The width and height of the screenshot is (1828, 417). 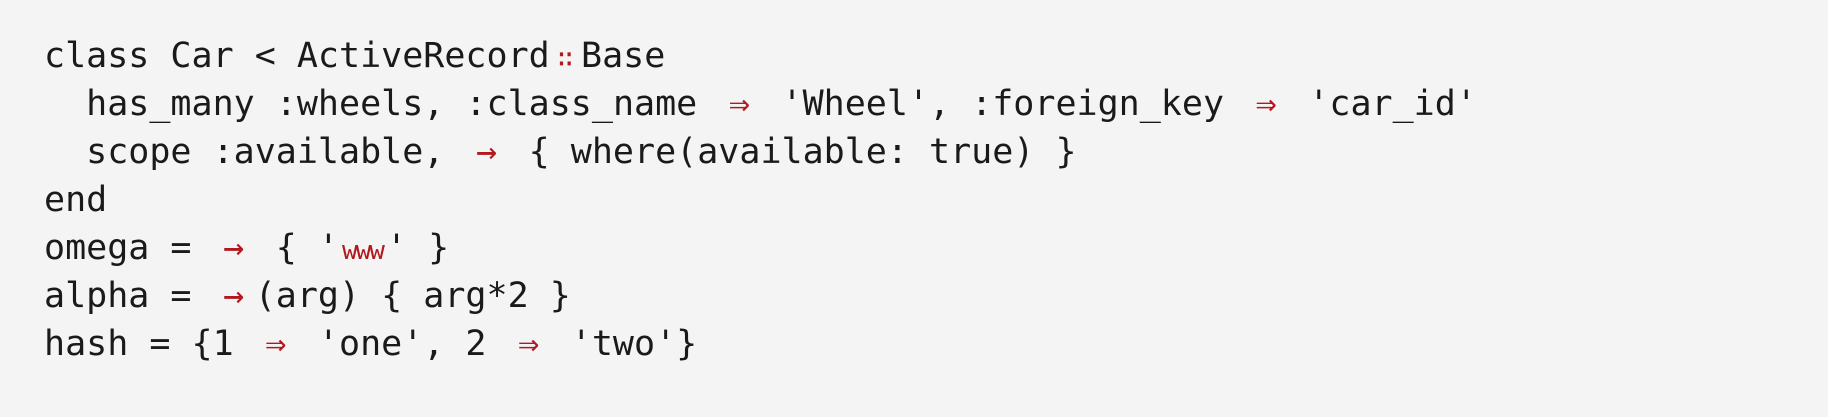 I want to click on code-line-5: omega = → { ' www' }, so click(x=936, y=248).